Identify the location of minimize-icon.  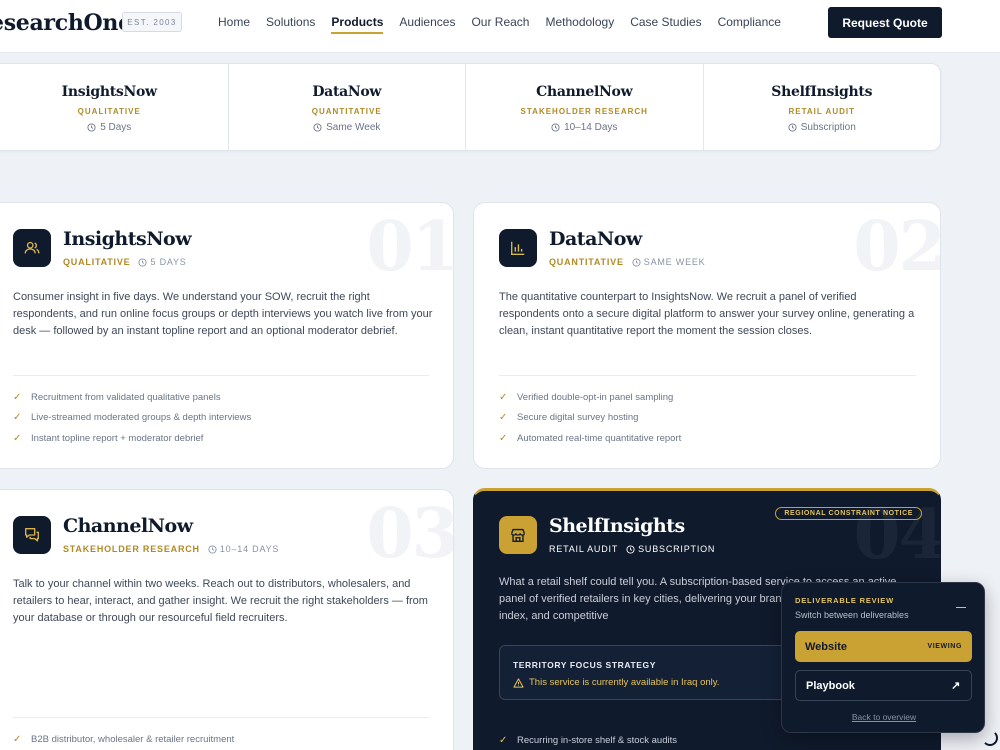
(961, 607).